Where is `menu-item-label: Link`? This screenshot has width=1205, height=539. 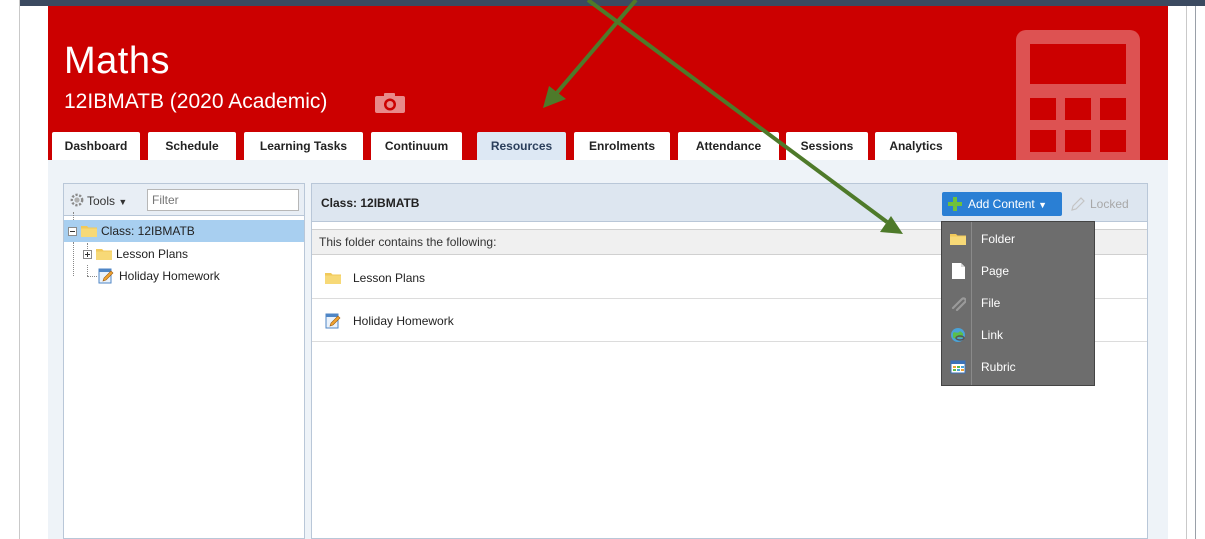
menu-item-label: Link is located at coordinates (992, 335).